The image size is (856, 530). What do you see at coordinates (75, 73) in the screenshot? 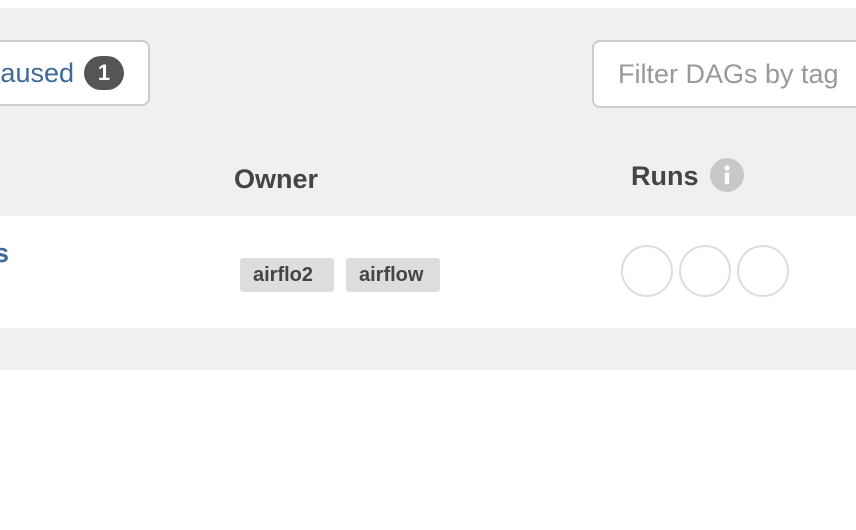
I see `paused-filter-button: aused 1` at bounding box center [75, 73].